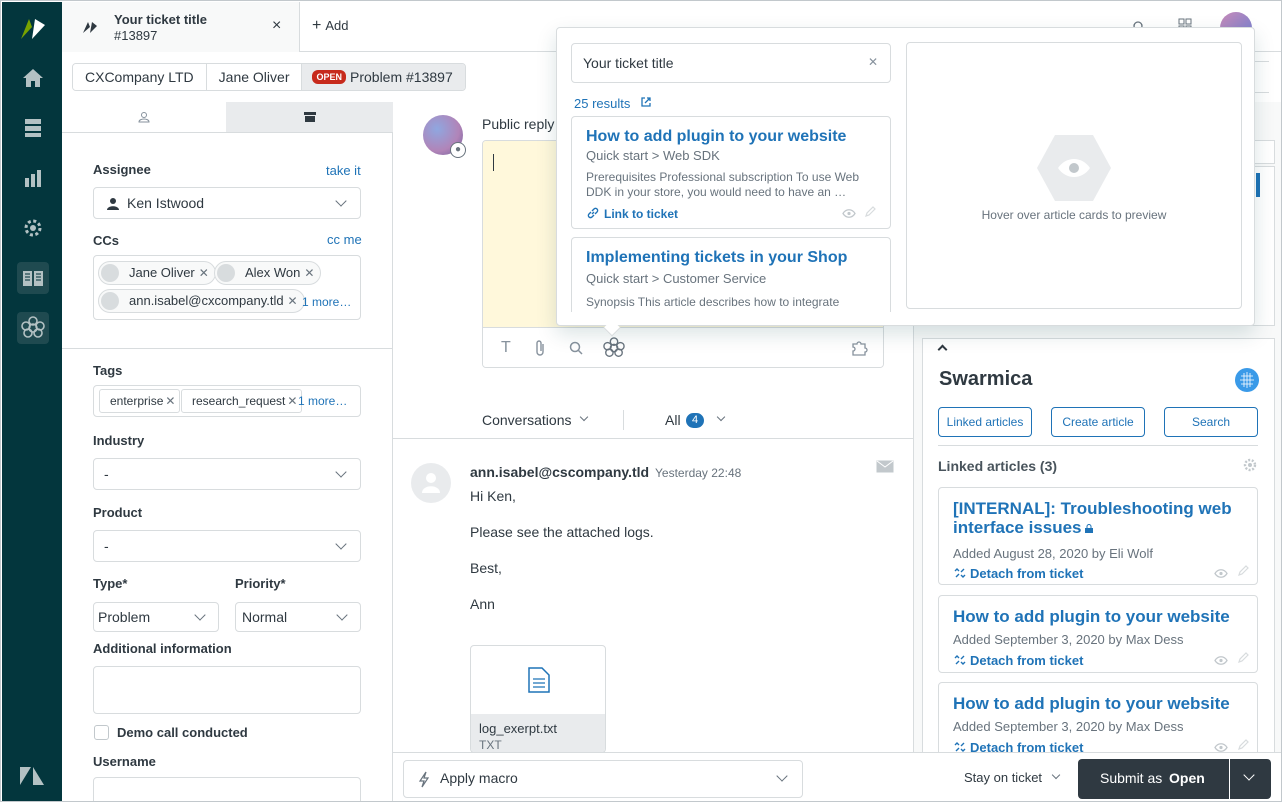  Describe the element at coordinates (603, 779) in the screenshot. I see `apply-macro-select: Apply macro` at that location.